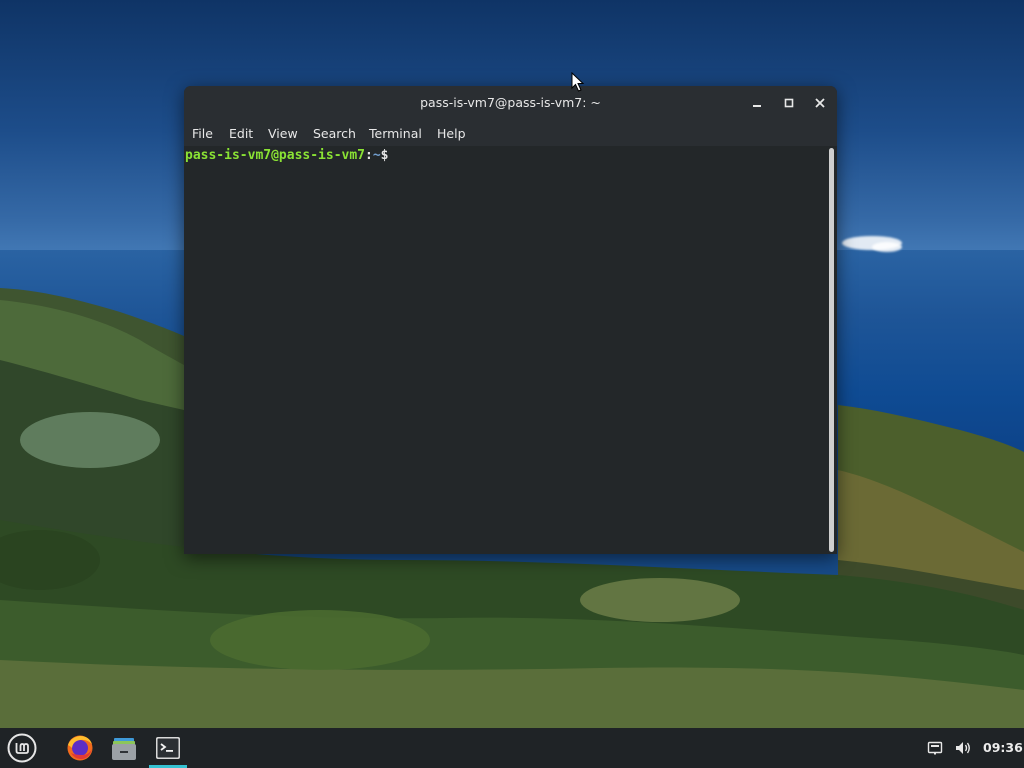 The height and width of the screenshot is (768, 1024). I want to click on maximize-button, so click(789, 103).